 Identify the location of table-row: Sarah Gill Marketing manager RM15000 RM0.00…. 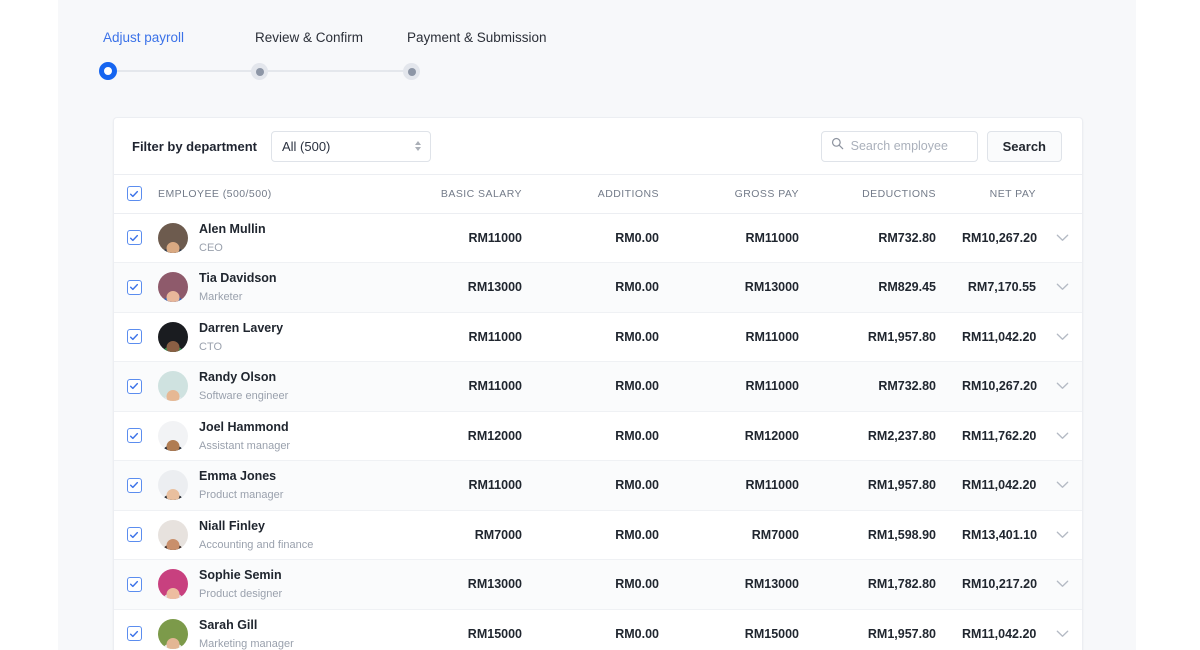
(598, 629).